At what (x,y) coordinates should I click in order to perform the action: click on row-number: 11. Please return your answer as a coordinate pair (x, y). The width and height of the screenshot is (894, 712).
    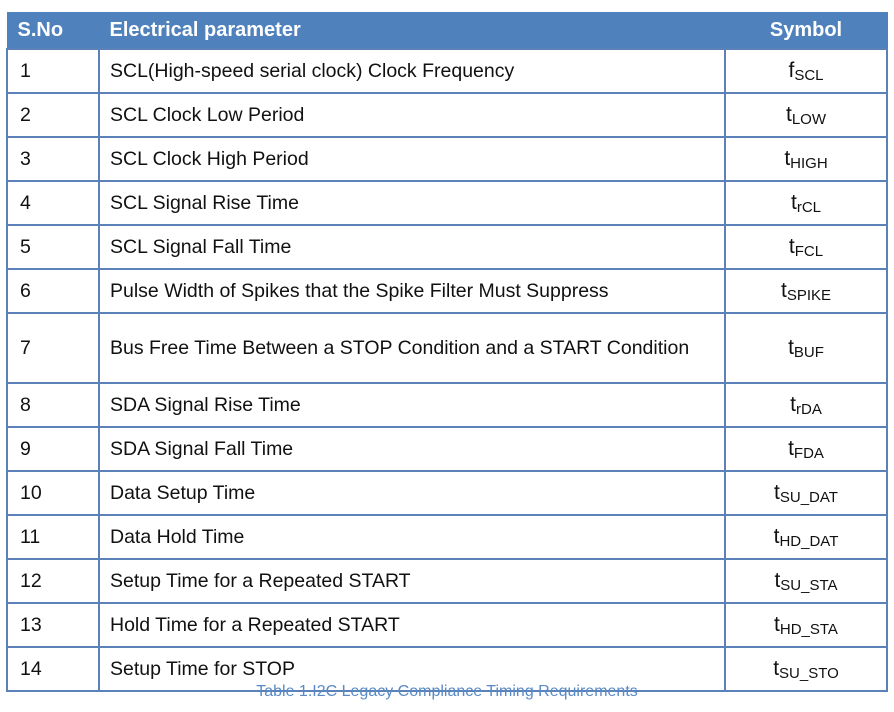
    Looking at the image, I should click on (53, 537).